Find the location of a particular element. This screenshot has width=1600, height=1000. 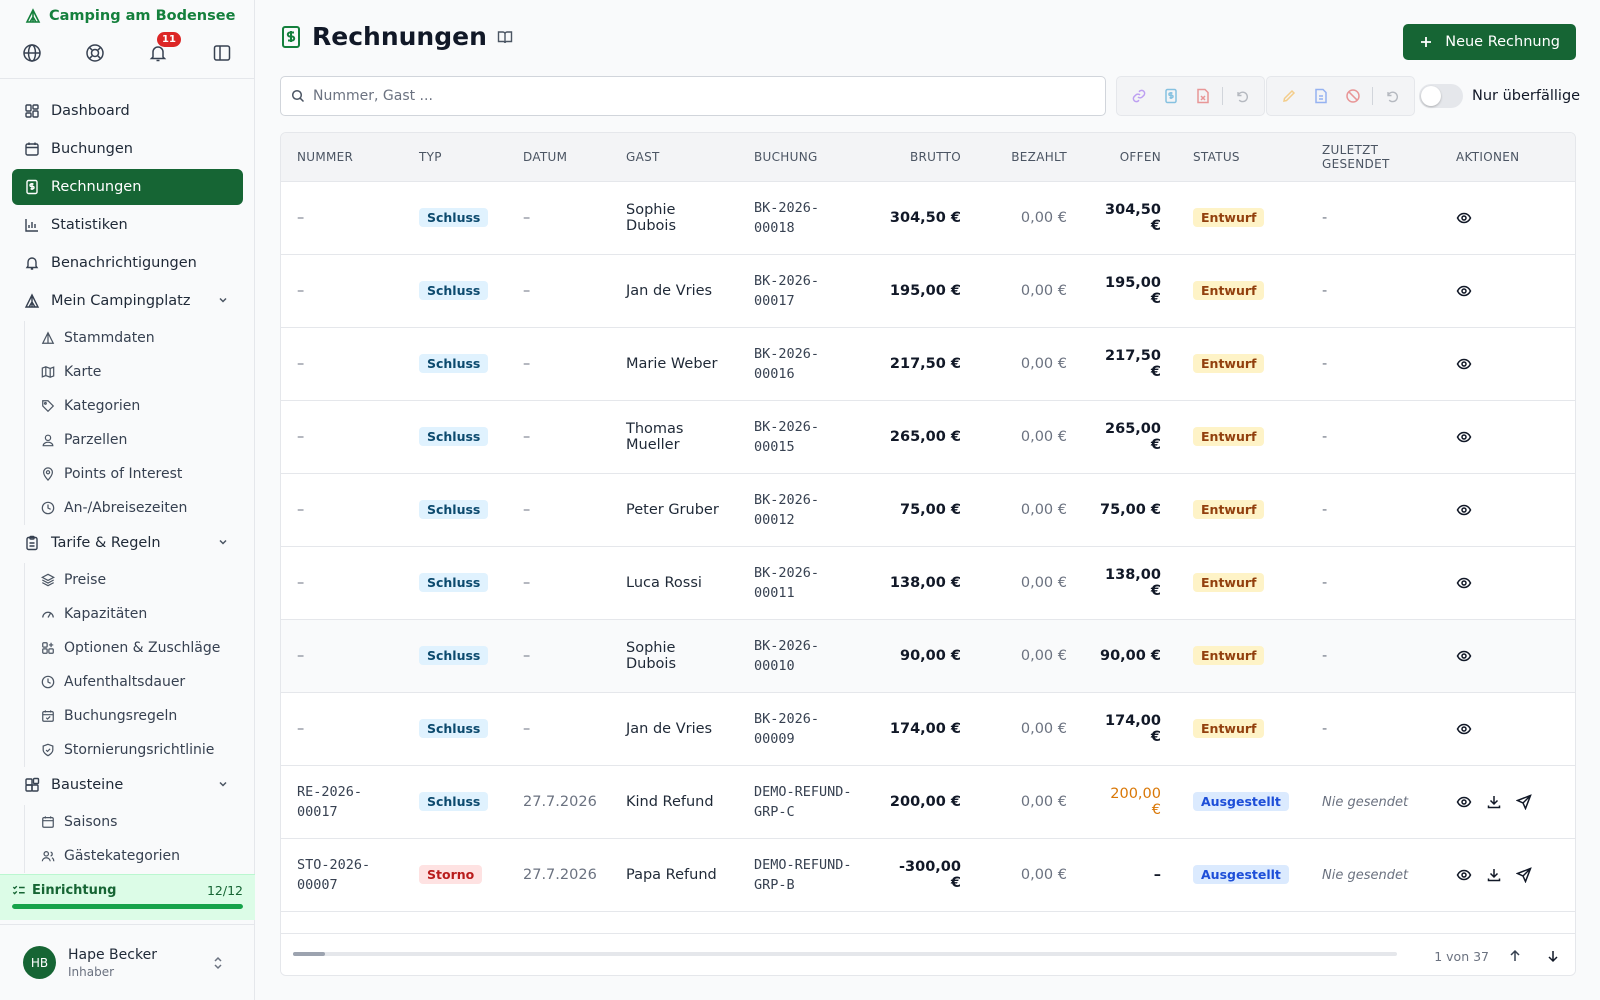

scrollbar-thumb is located at coordinates (309, 954).